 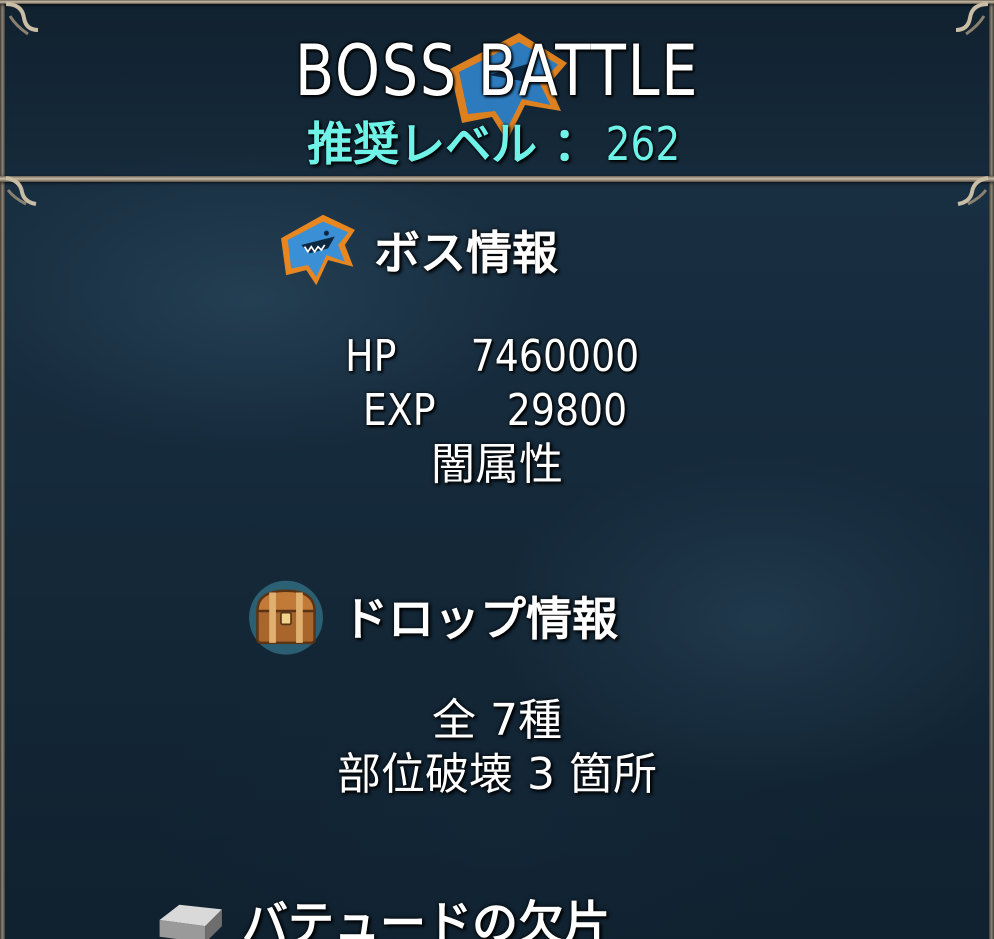 What do you see at coordinates (453, 144) in the screenshot?
I see `recommended-level-label: 推奨レベル ：` at bounding box center [453, 144].